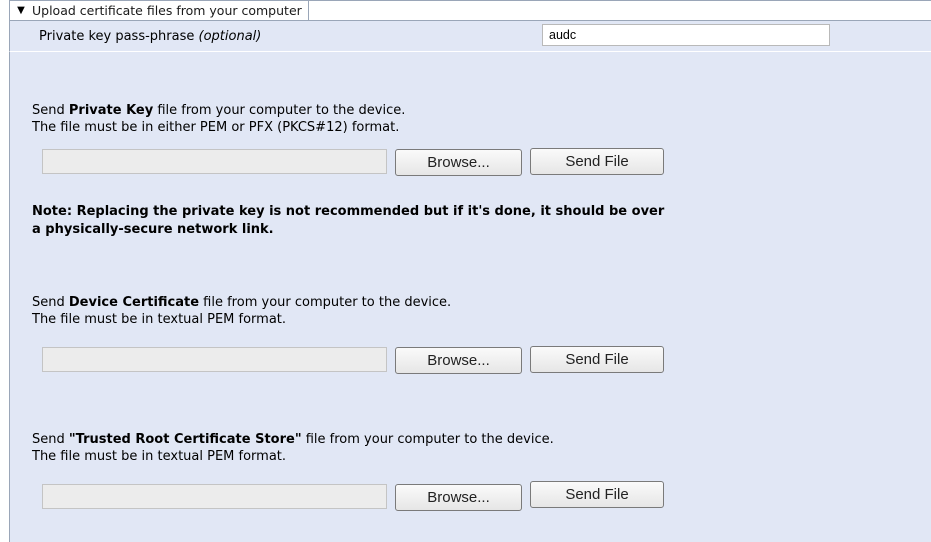 This screenshot has height=542, width=931. I want to click on private-key-send-button: Send File, so click(597, 161).